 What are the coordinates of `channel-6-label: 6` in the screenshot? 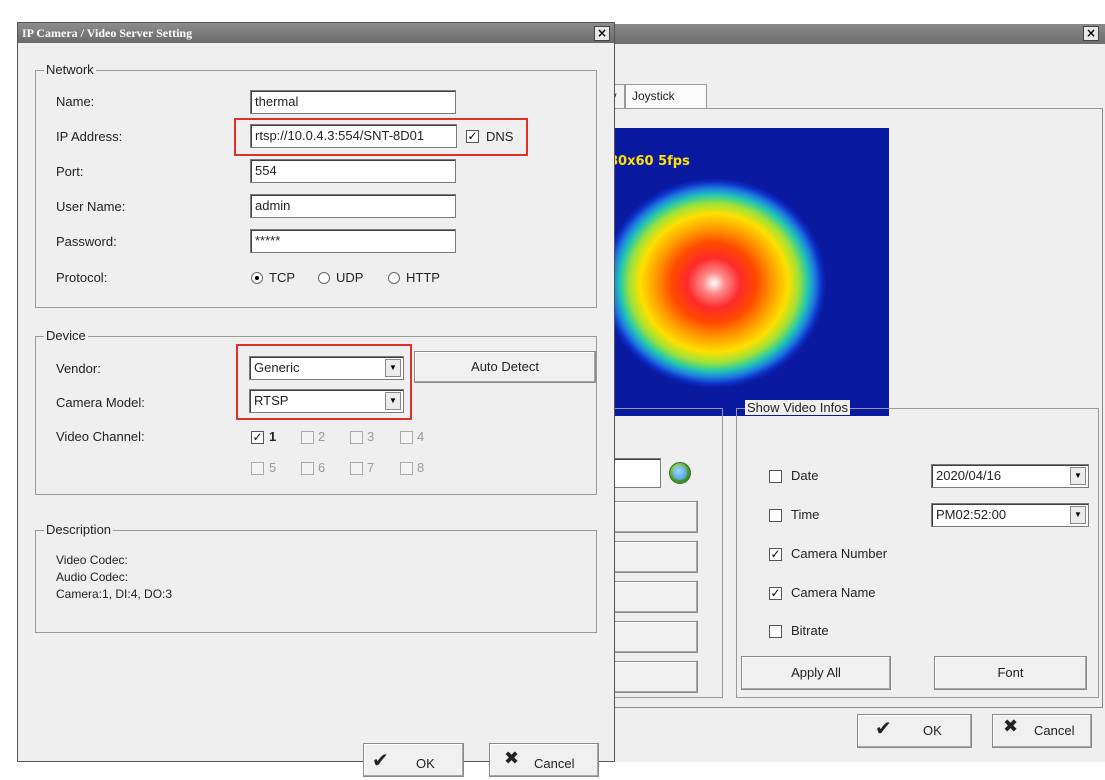 It's located at (322, 467).